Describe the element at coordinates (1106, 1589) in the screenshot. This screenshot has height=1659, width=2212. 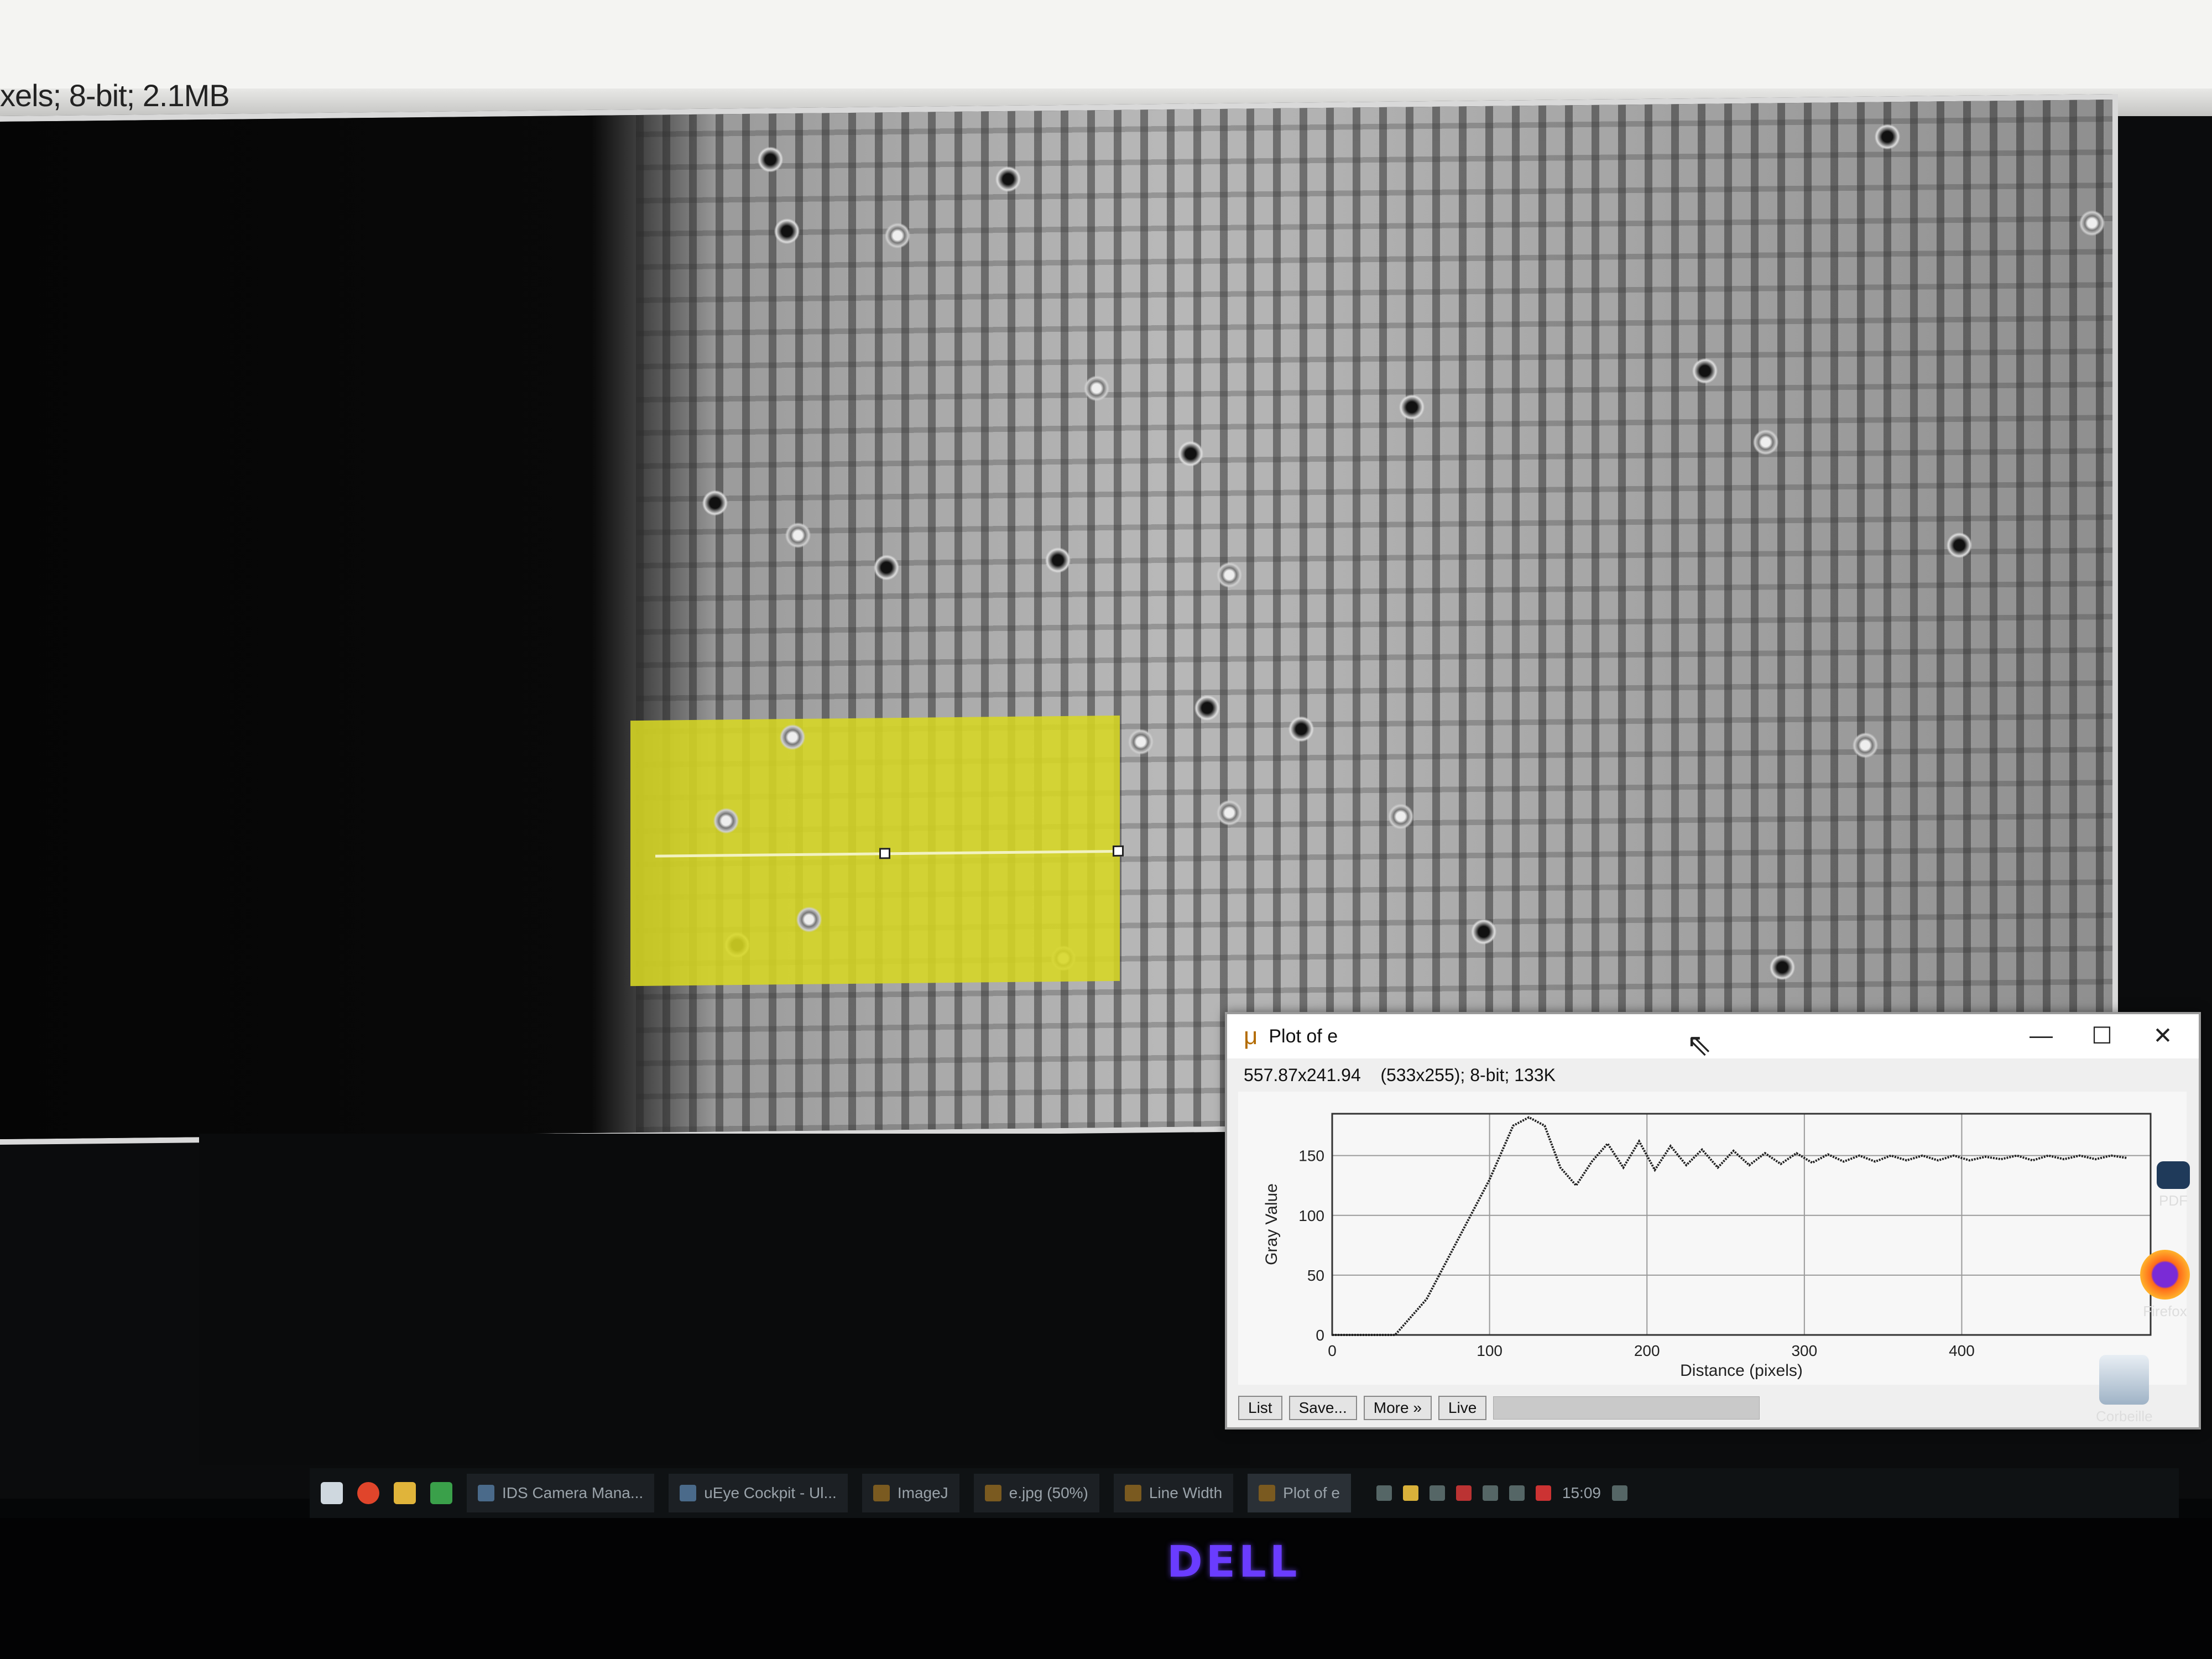
I see `monitor-bezel` at that location.